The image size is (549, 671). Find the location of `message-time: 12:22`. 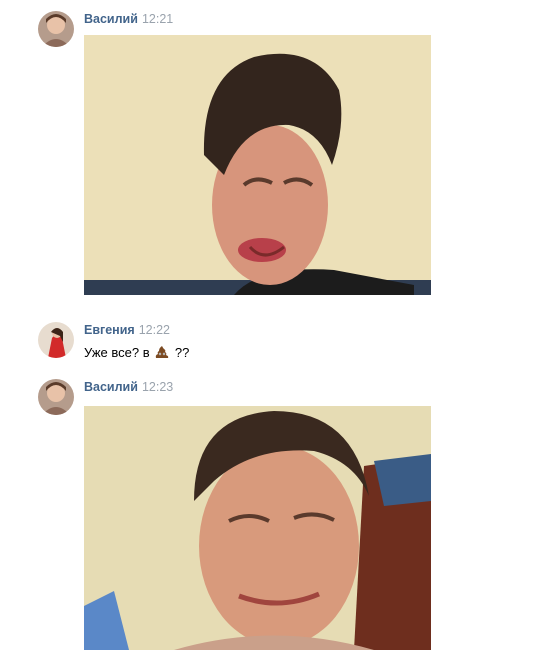

message-time: 12:22 is located at coordinates (154, 330).